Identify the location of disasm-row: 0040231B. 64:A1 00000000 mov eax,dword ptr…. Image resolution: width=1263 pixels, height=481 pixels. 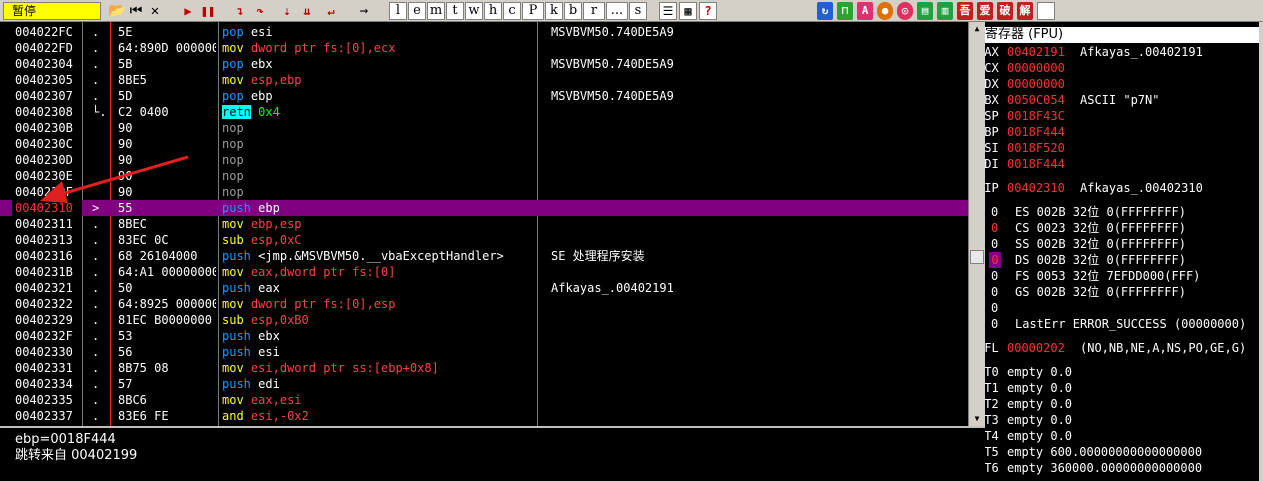
(484, 272).